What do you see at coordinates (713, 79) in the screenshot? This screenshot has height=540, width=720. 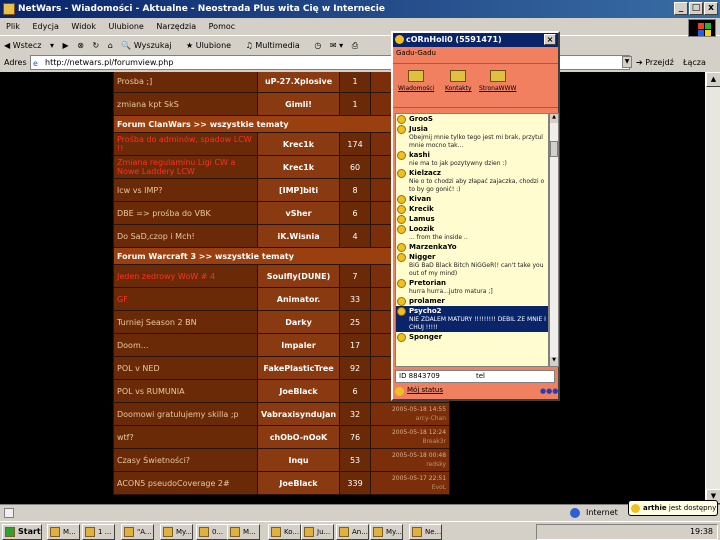 I see `scroll-up-icon: ▲` at bounding box center [713, 79].